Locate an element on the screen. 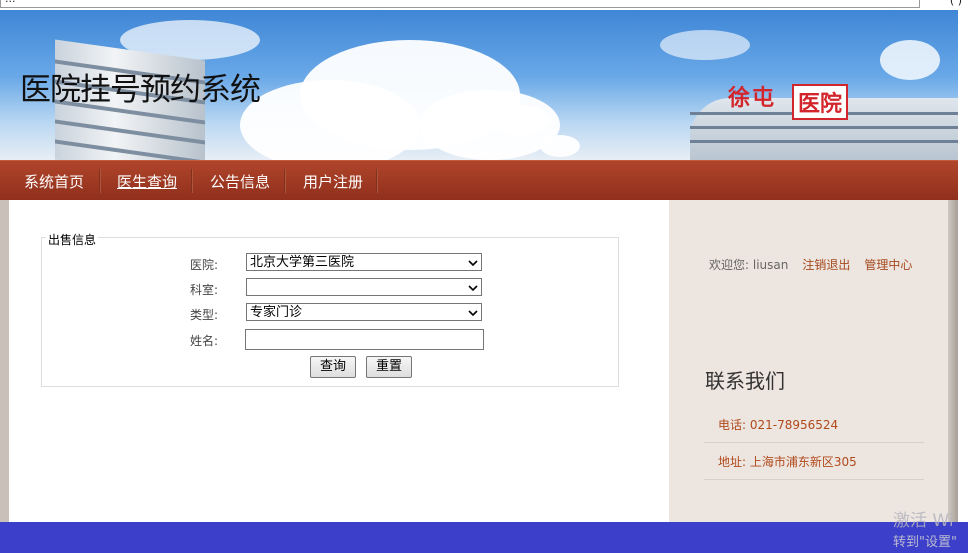  hospital-row: 医院: 北京大学第三医院 is located at coordinates (330, 264).